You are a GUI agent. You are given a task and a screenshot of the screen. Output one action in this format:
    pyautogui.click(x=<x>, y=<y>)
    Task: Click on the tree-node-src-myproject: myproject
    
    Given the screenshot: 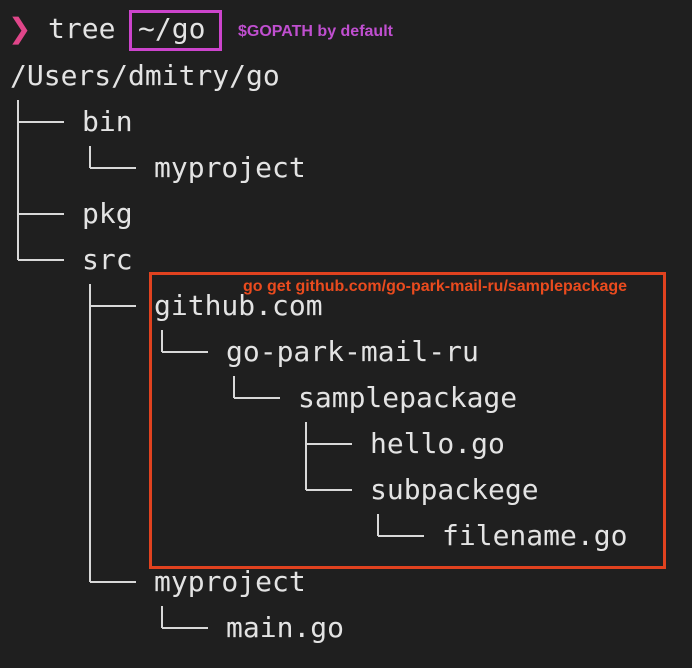 What is the action you would take?
    pyautogui.click(x=230, y=581)
    